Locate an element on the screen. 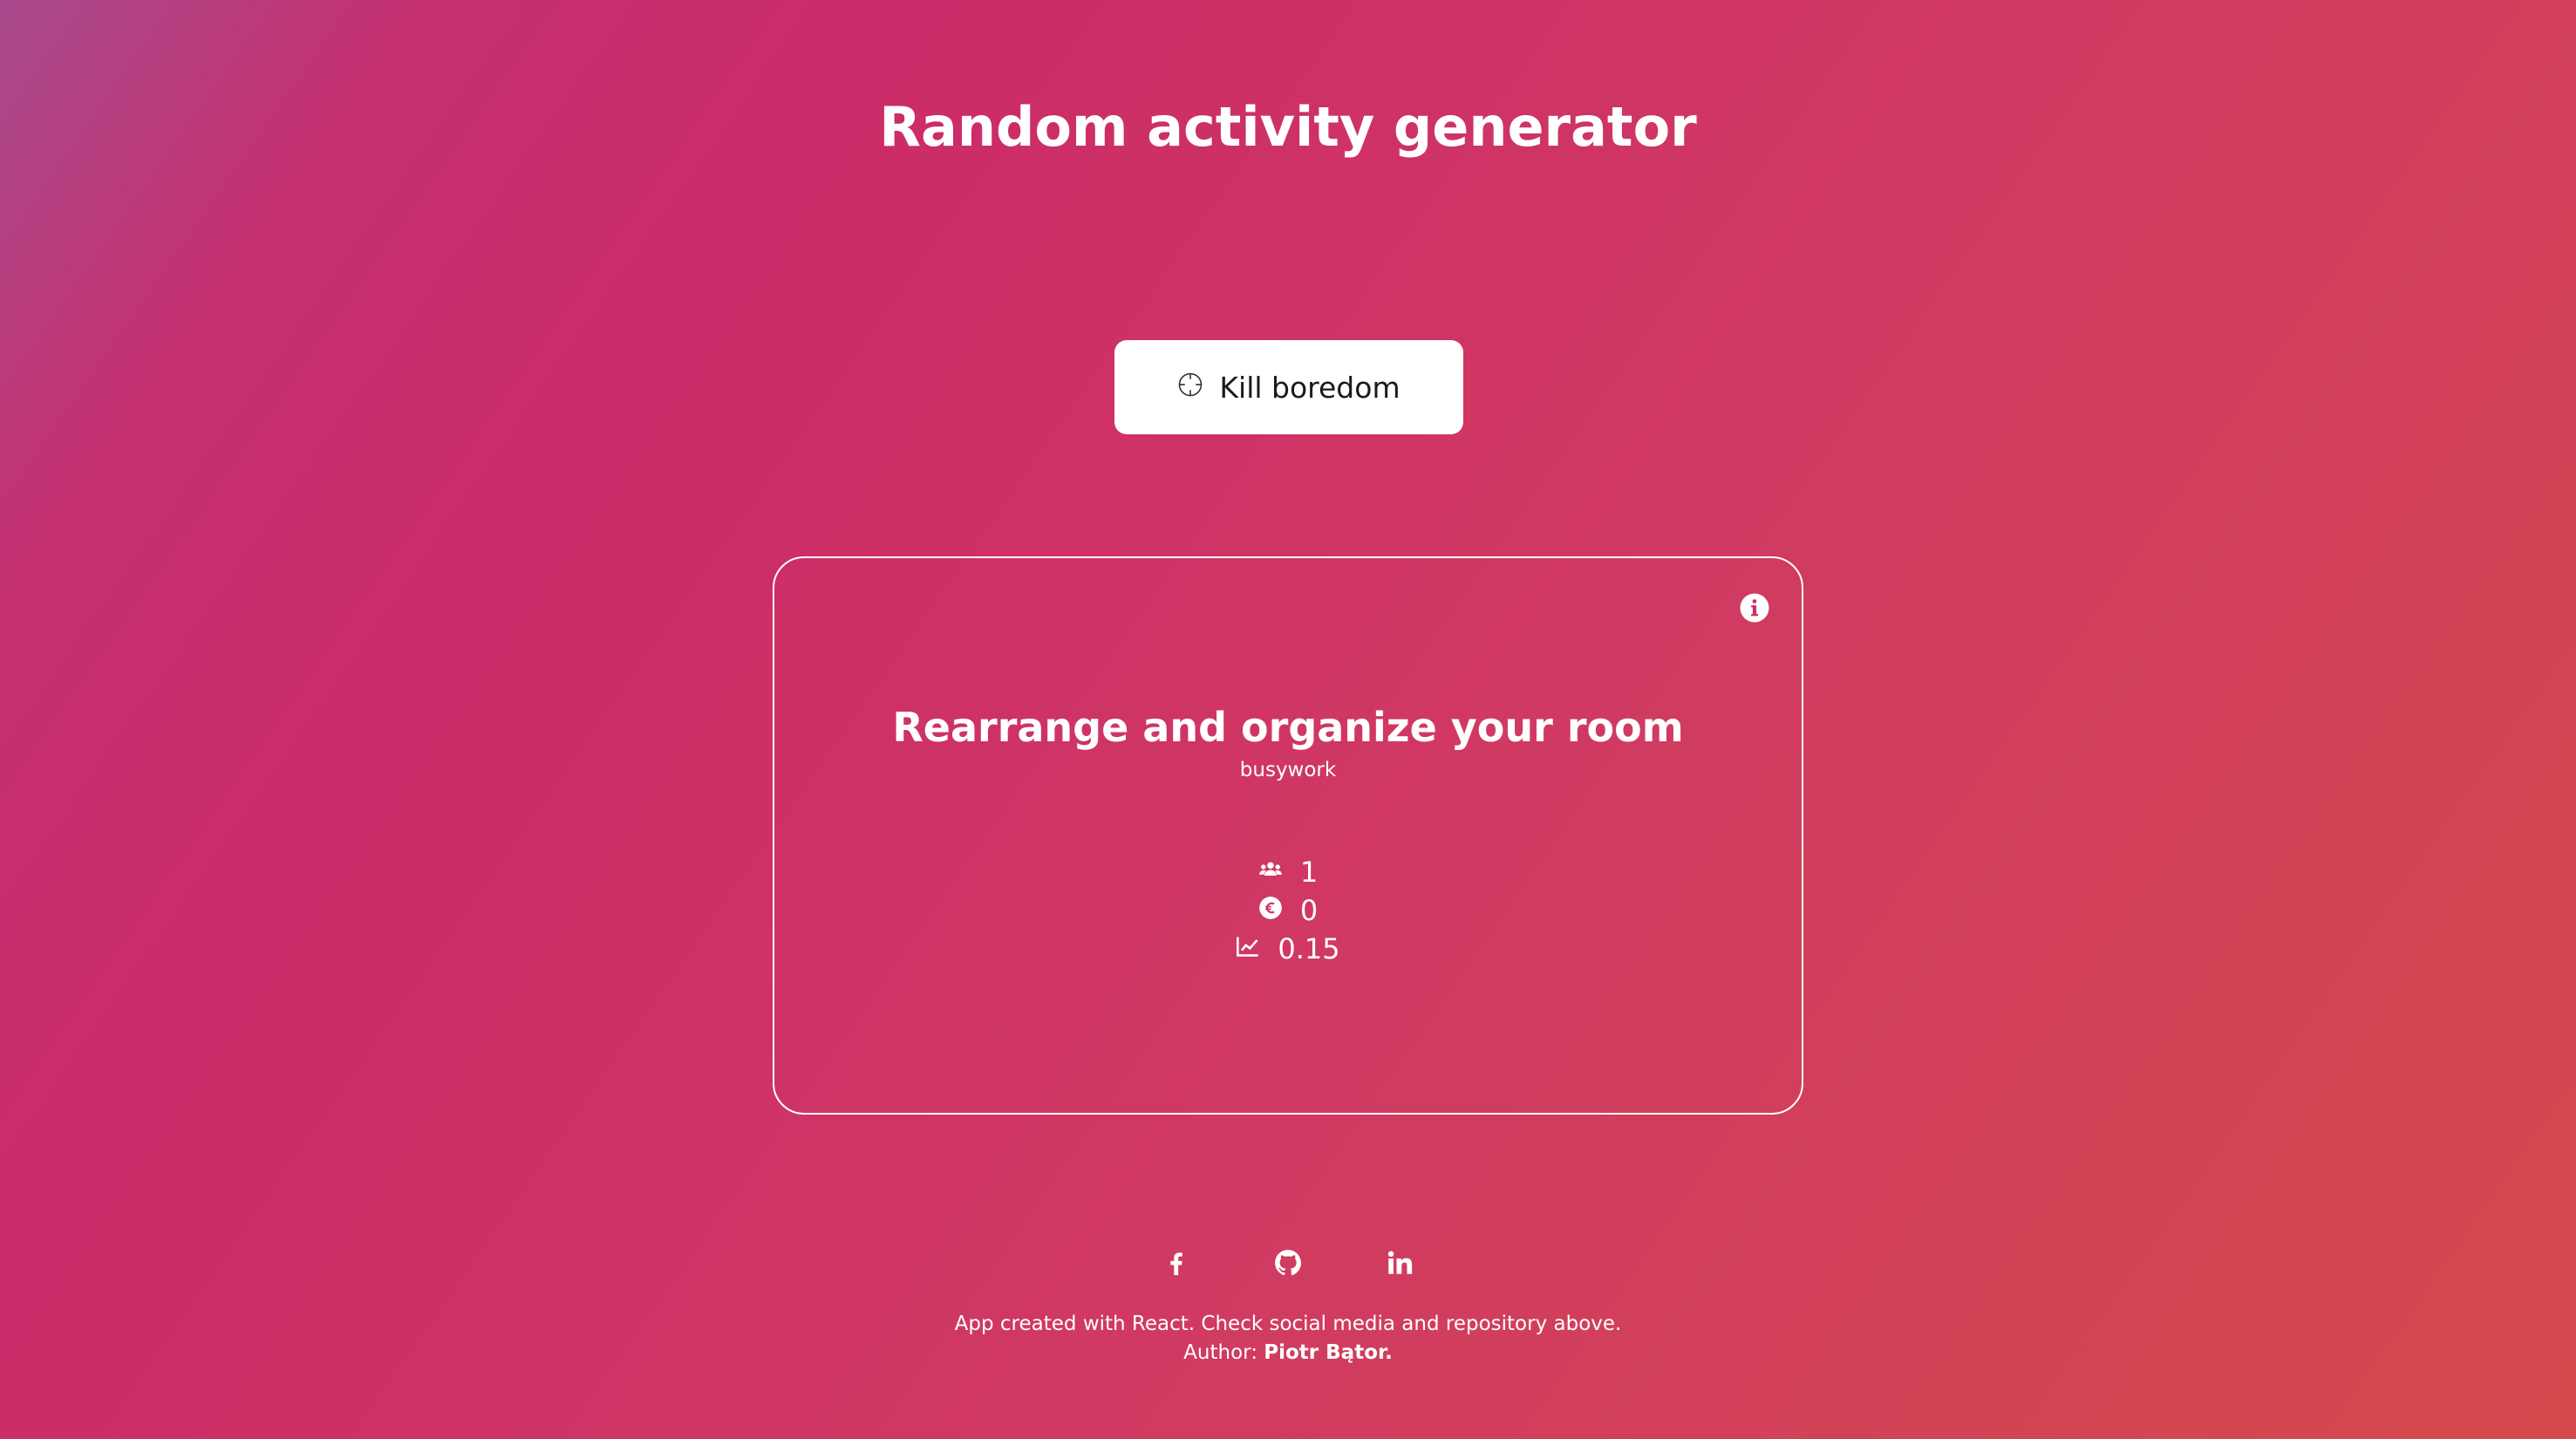  github-icon is located at coordinates (1288, 1264).